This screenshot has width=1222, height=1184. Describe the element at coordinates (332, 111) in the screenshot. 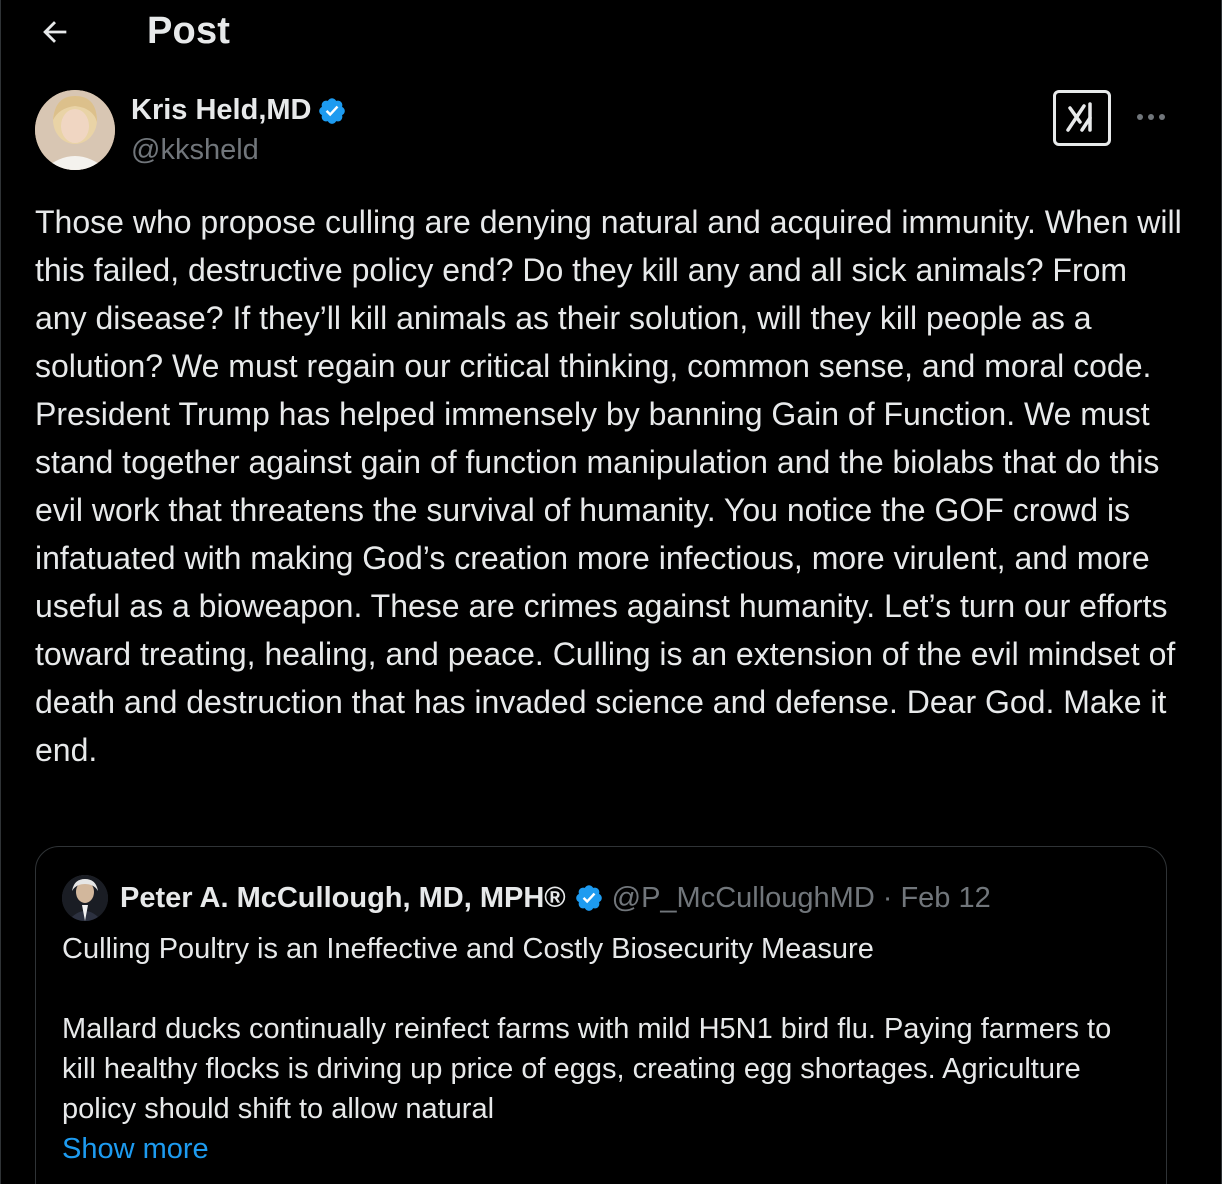

I see `verified-badge-icon` at that location.